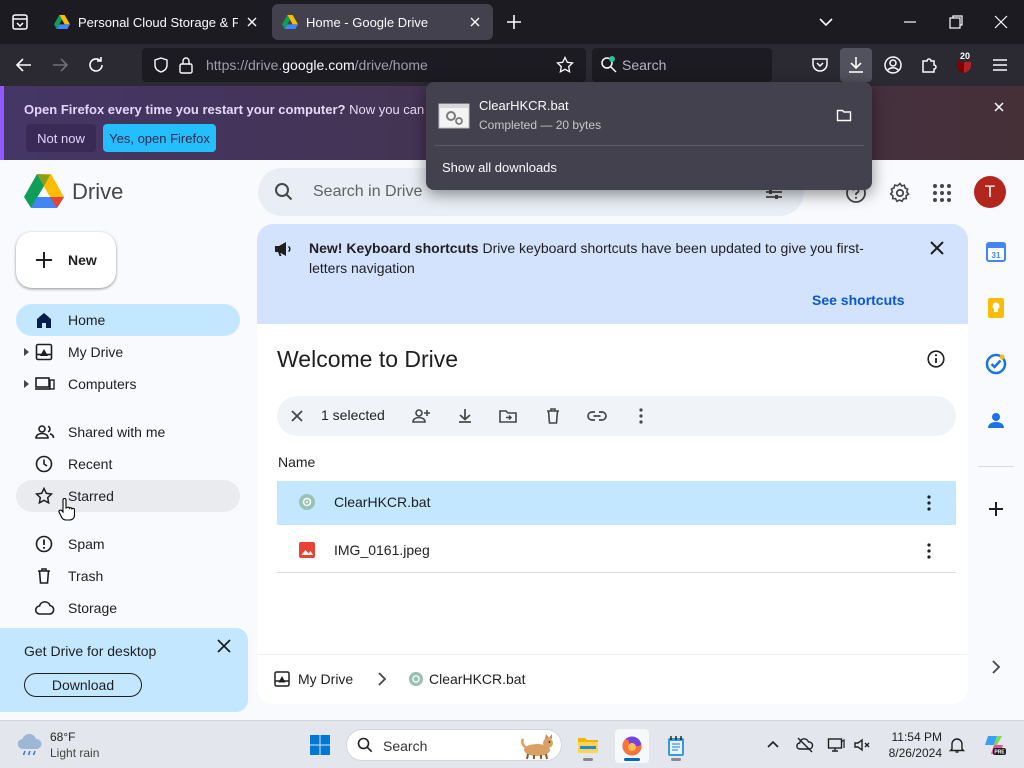  What do you see at coordinates (682, 65) in the screenshot?
I see `browser-search-bar: Search` at bounding box center [682, 65].